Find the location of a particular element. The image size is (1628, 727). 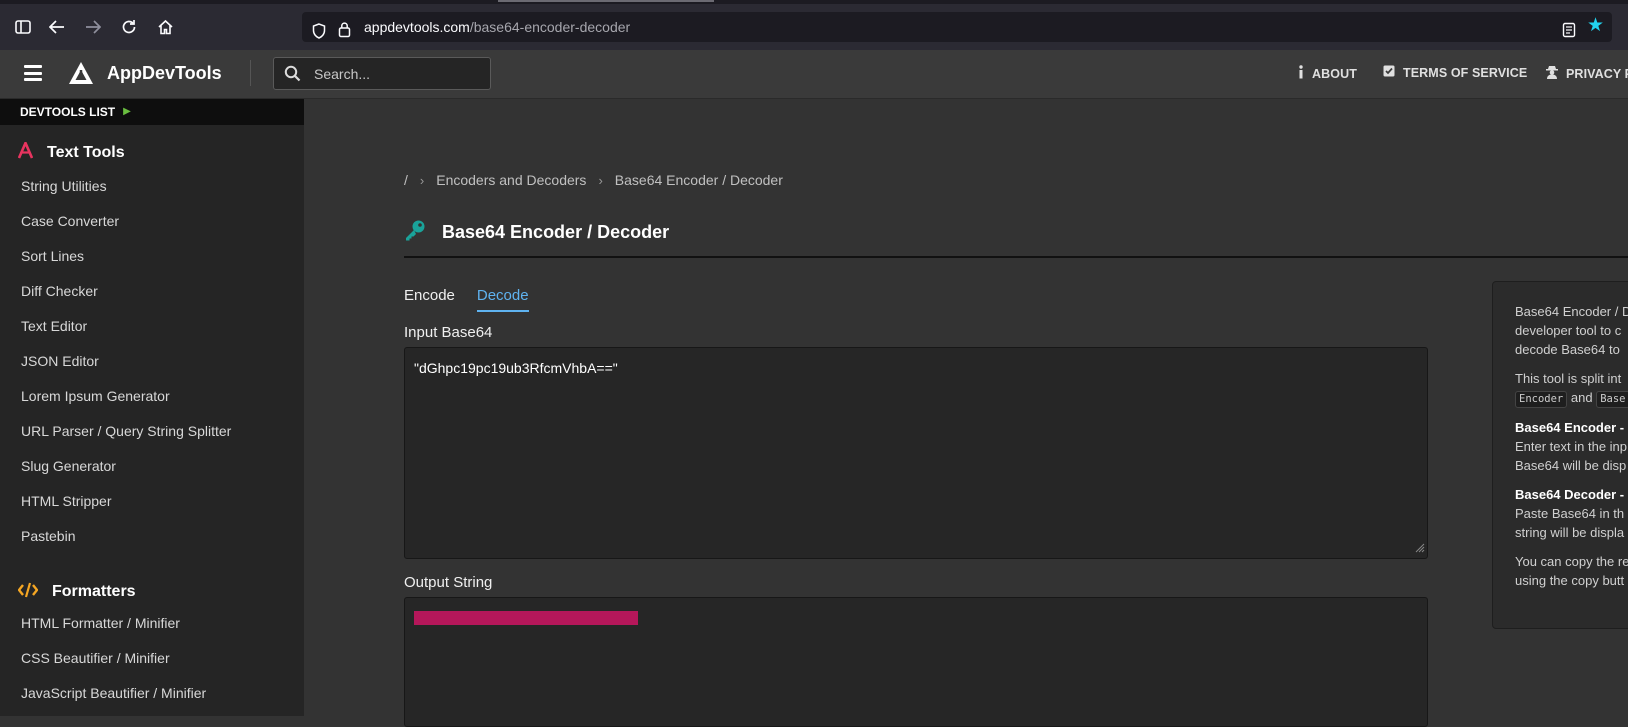

caret-right-icon: ▶ is located at coordinates (127, 111).